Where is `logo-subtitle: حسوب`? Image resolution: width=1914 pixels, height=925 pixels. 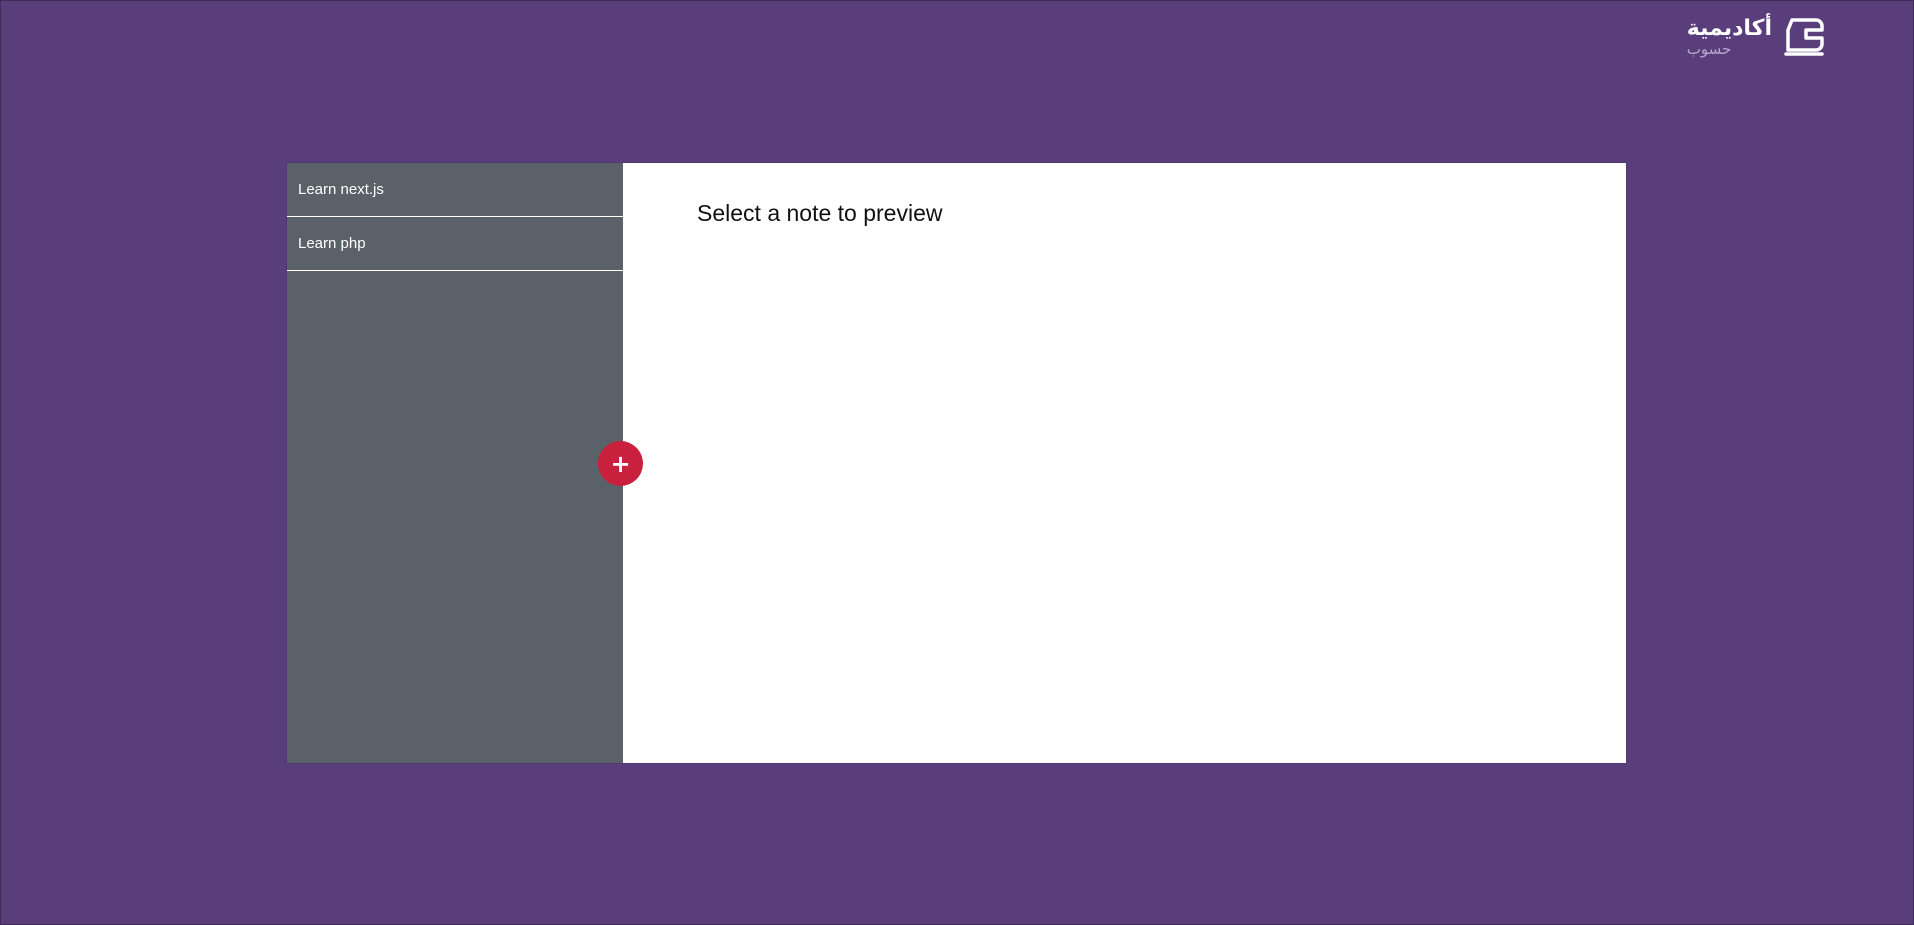
logo-subtitle: حسوب is located at coordinates (1709, 48).